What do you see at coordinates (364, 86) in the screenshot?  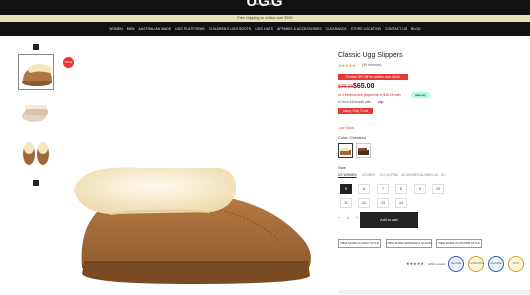 I see `sale-price: $65.00` at bounding box center [364, 86].